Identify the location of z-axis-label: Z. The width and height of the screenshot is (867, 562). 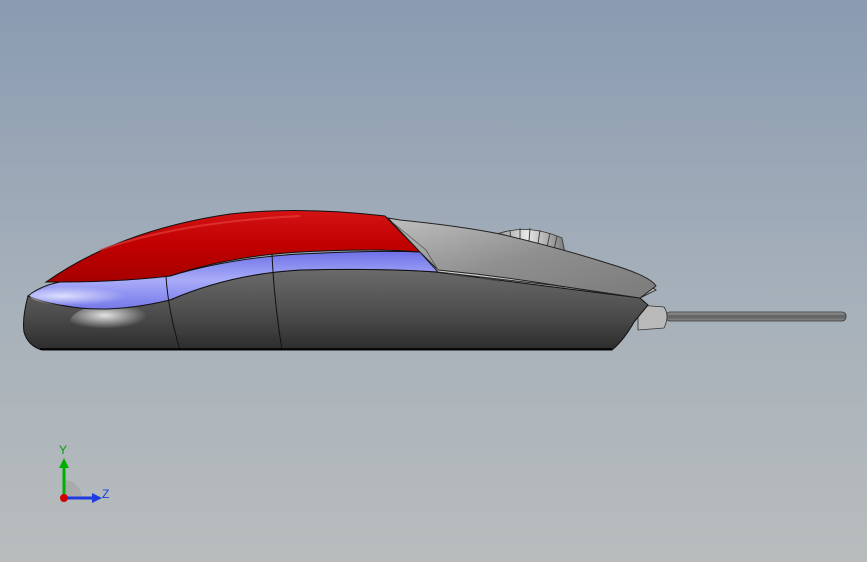
(106, 494).